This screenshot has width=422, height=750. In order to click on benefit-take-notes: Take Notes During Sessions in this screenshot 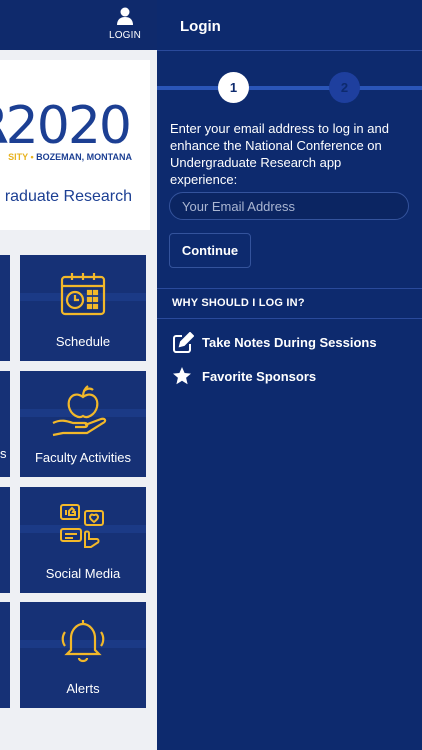, I will do `click(292, 344)`.